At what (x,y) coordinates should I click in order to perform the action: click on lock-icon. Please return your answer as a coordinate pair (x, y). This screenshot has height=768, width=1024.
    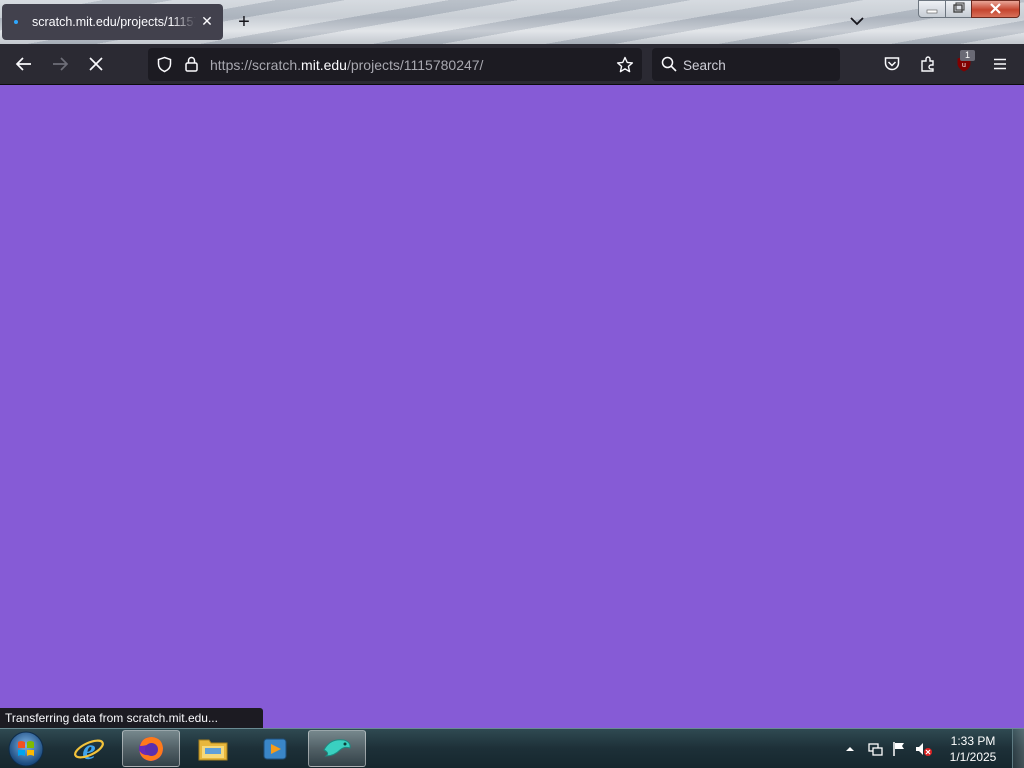
    Looking at the image, I should click on (191, 64).